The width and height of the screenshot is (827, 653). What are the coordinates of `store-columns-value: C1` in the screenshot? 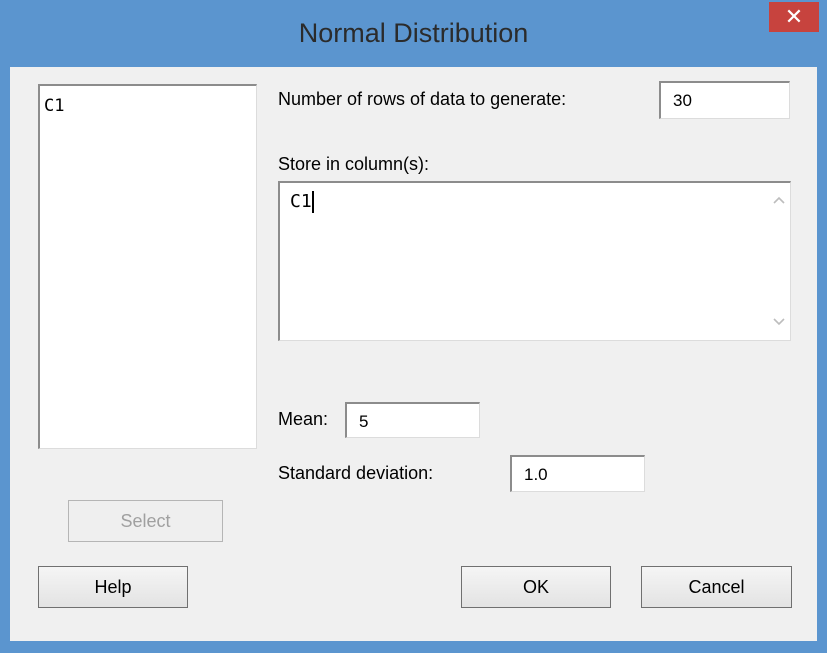 It's located at (301, 201).